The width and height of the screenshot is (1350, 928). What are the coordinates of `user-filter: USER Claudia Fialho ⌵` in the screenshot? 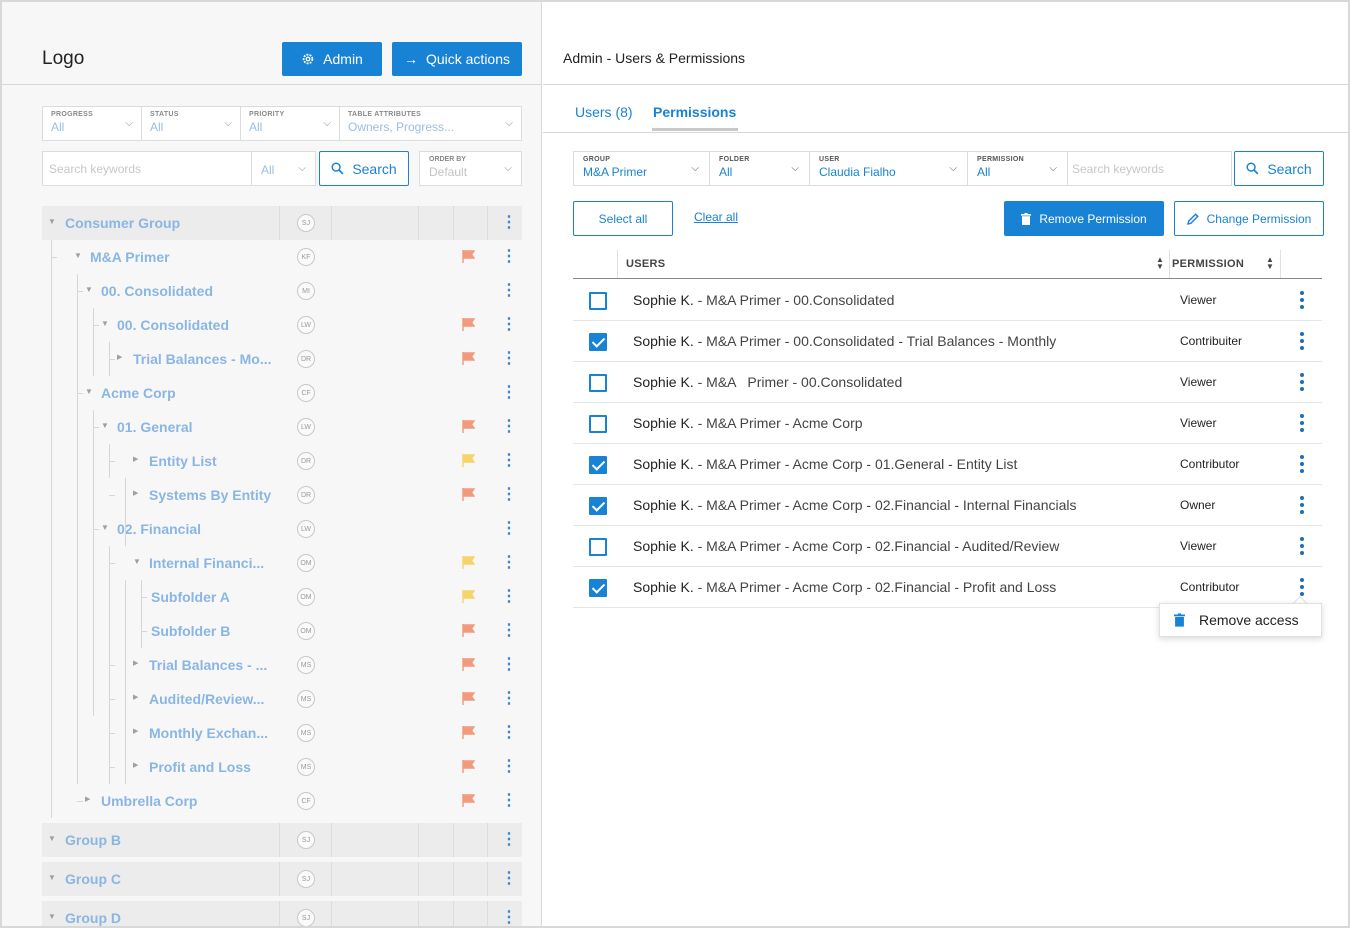 It's located at (889, 168).